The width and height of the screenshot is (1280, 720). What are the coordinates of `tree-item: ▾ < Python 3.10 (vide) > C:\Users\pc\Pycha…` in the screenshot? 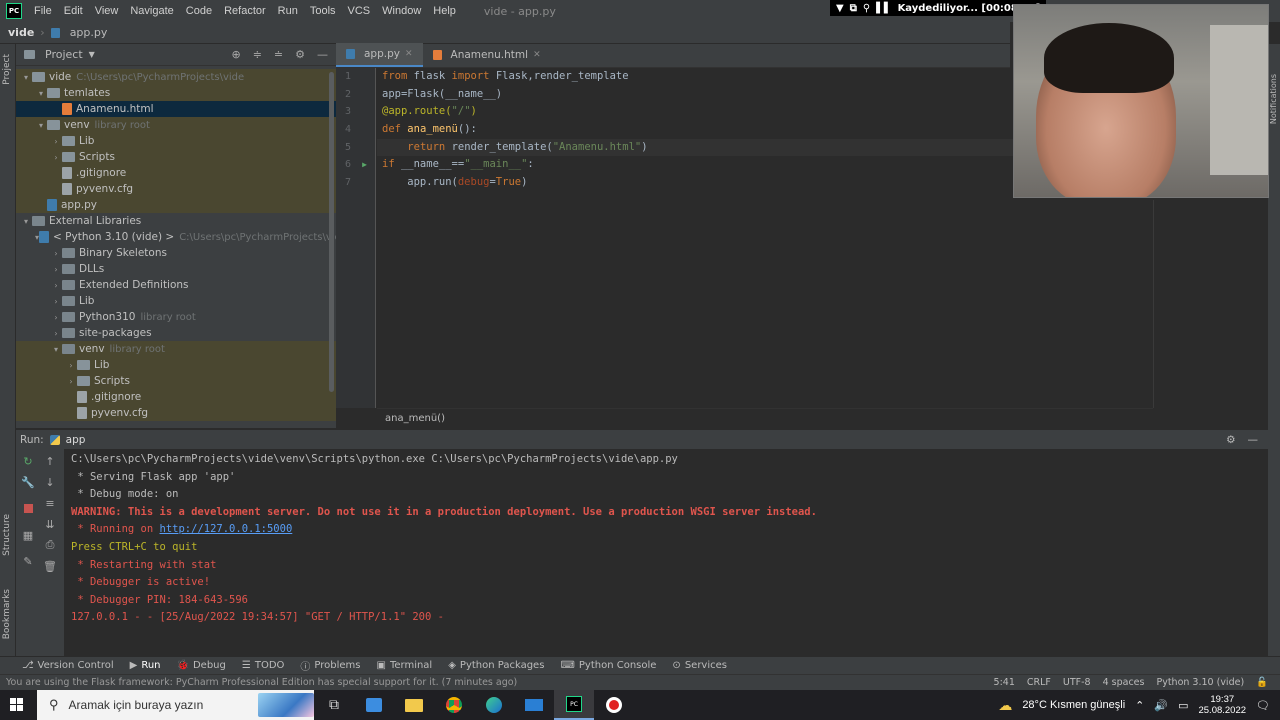 It's located at (195, 237).